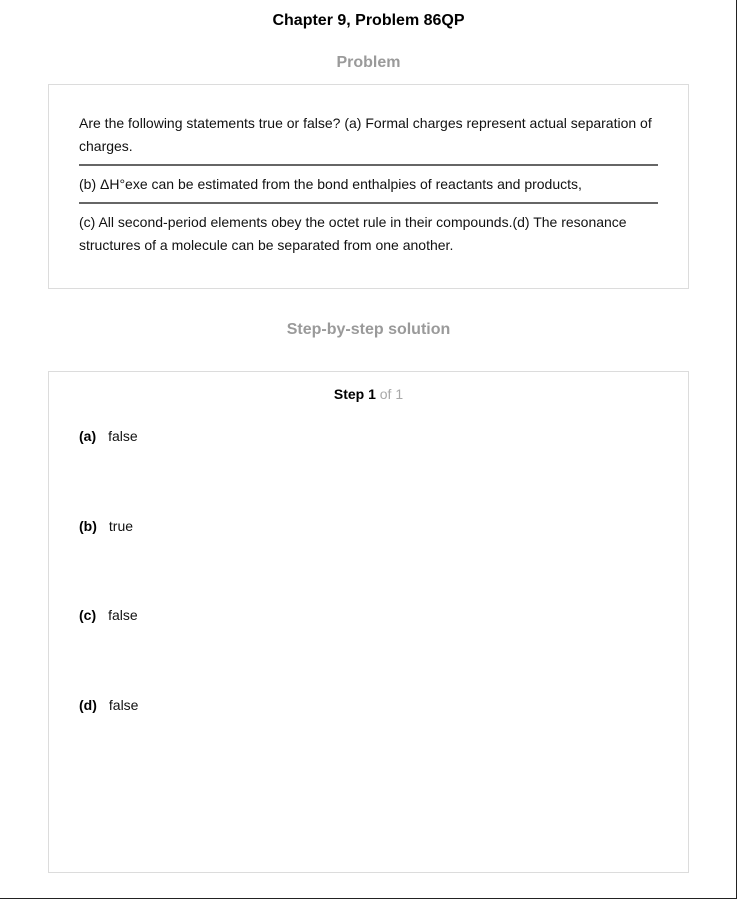 This screenshot has height=900, width=738. What do you see at coordinates (88, 526) in the screenshot?
I see `answer-key: (b)` at bounding box center [88, 526].